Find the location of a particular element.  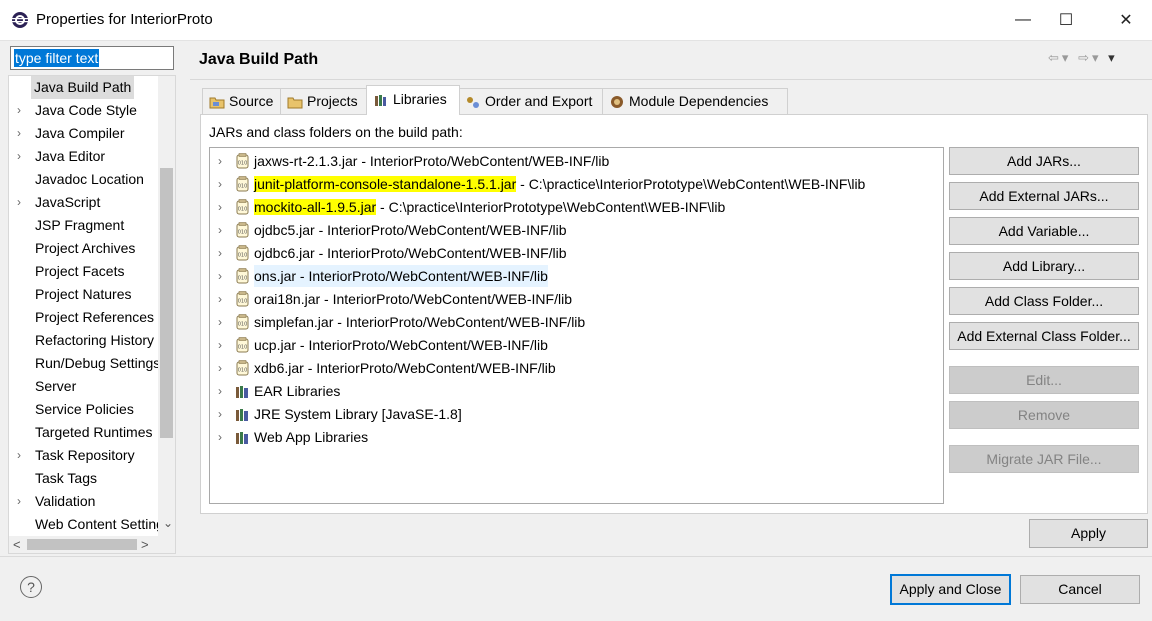

filter-input: type filter text is located at coordinates (92, 58).